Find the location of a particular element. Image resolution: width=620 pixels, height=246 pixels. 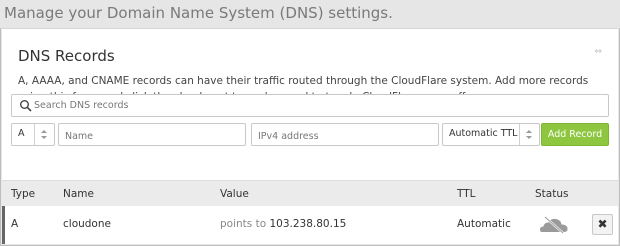

cloud-icon is located at coordinates (554, 224).